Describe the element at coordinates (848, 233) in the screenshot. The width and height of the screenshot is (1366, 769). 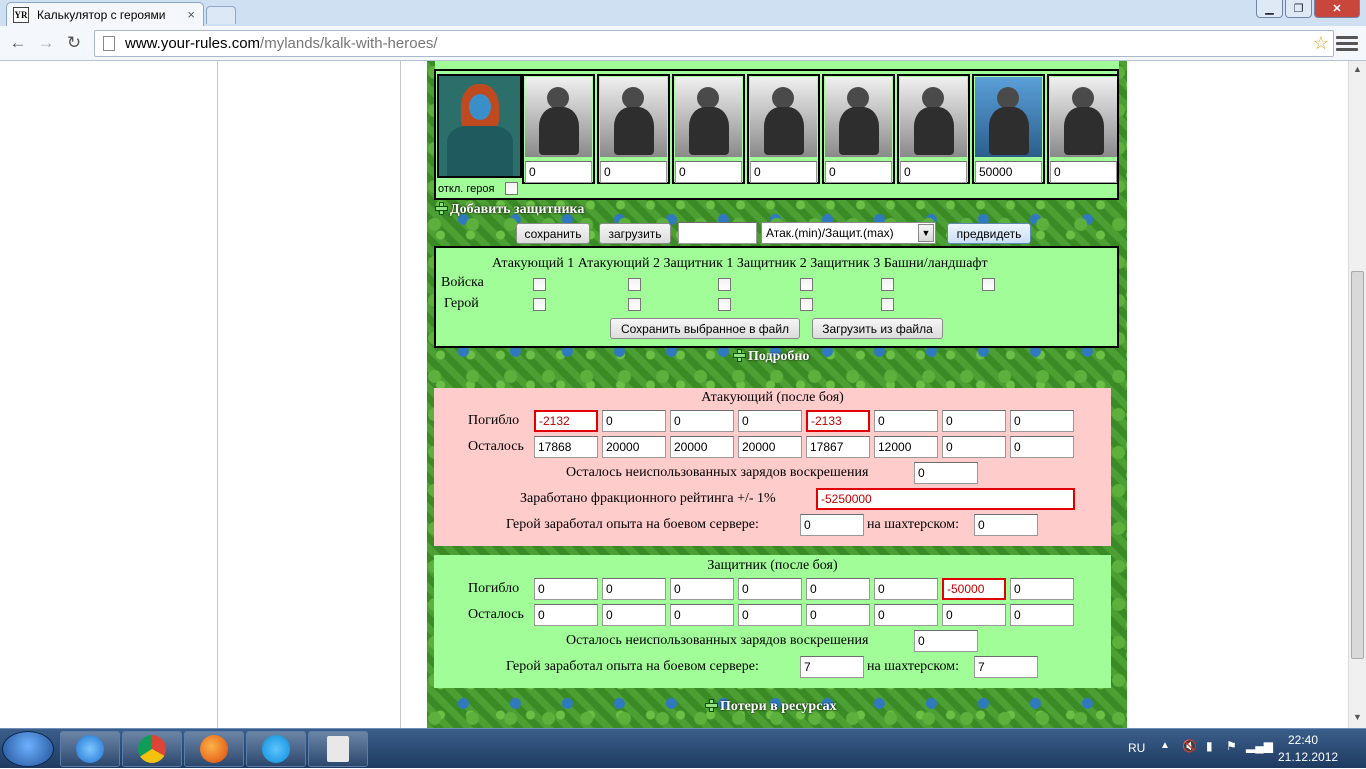
I see `mode-select: Атак.(min)/Защит.(max) ▼` at that location.